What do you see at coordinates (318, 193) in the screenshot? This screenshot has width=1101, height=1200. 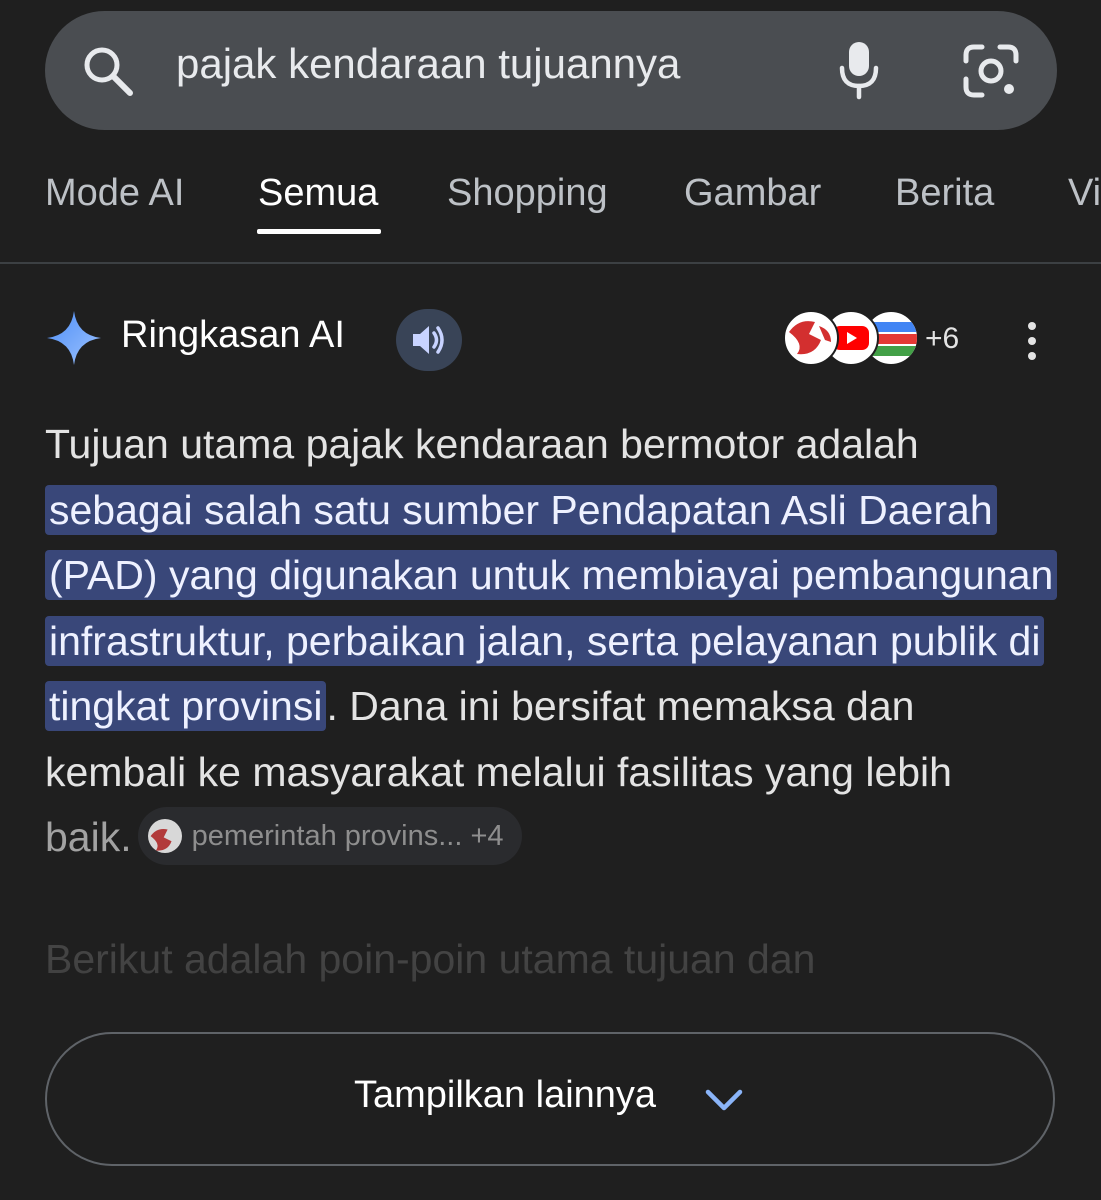 I see `tab-semua: Semua` at bounding box center [318, 193].